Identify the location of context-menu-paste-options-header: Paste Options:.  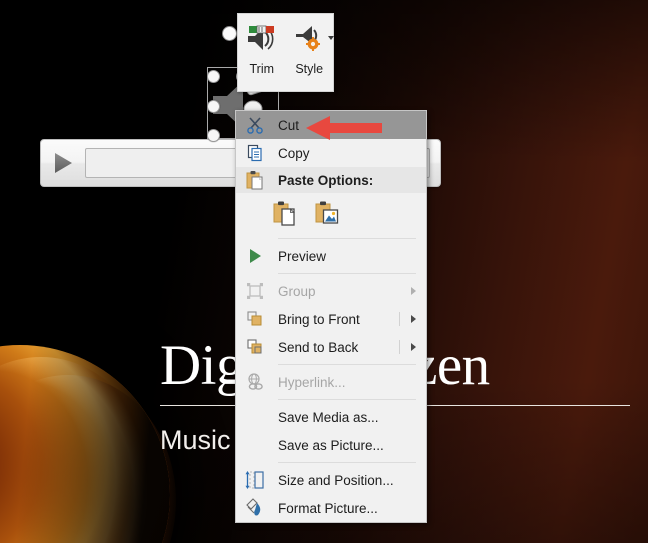
(331, 180).